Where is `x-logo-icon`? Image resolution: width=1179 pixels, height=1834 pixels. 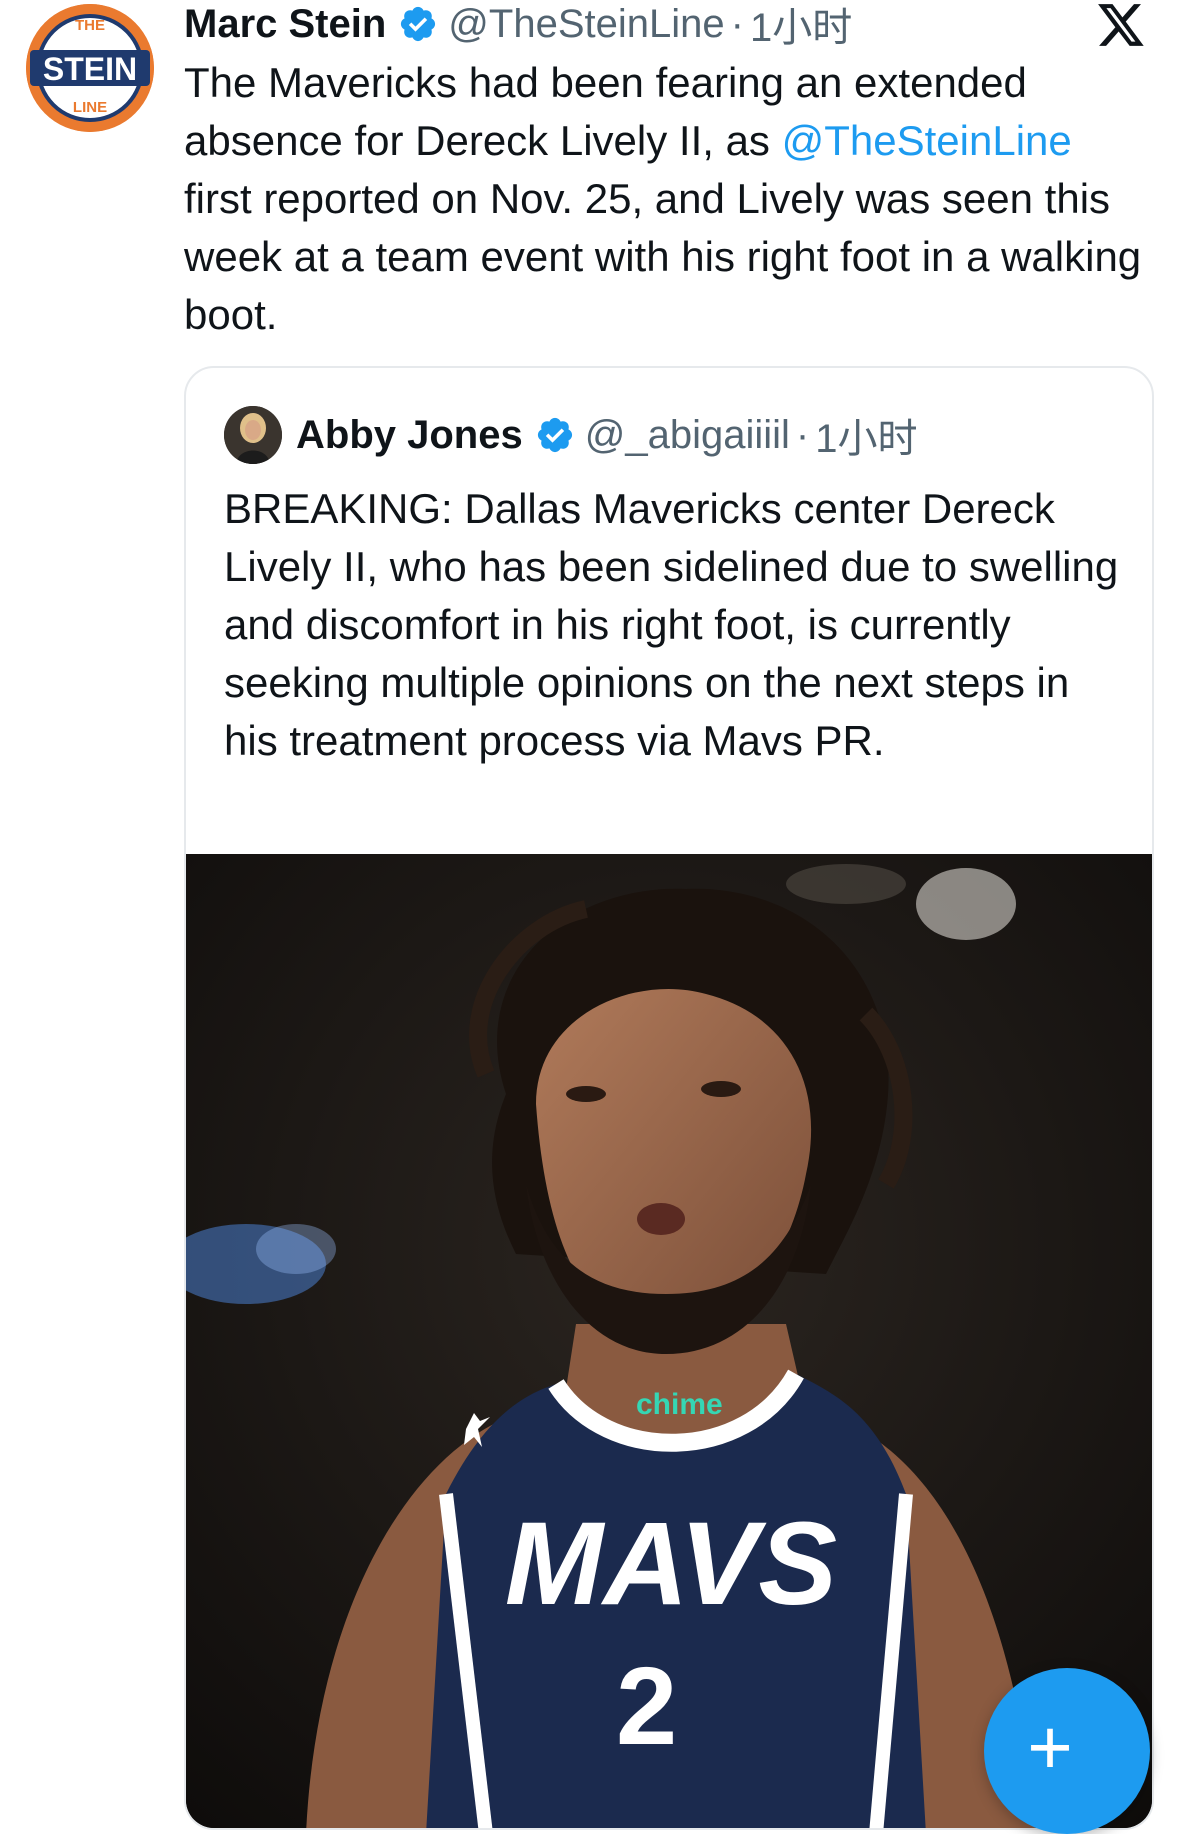
x-logo-icon is located at coordinates (1121, 25).